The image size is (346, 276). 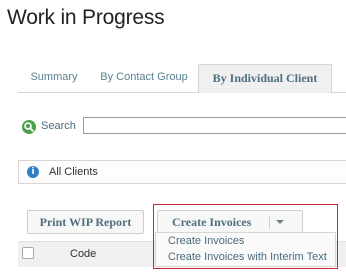 I want to click on column-header-code: Code, so click(x=83, y=254).